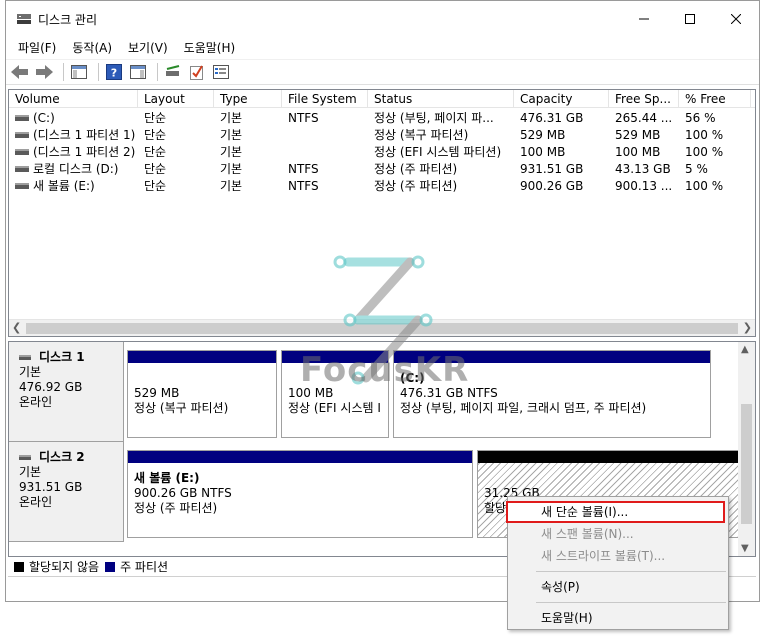 This screenshot has width=760, height=637. I want to click on forward-button, so click(44, 72).